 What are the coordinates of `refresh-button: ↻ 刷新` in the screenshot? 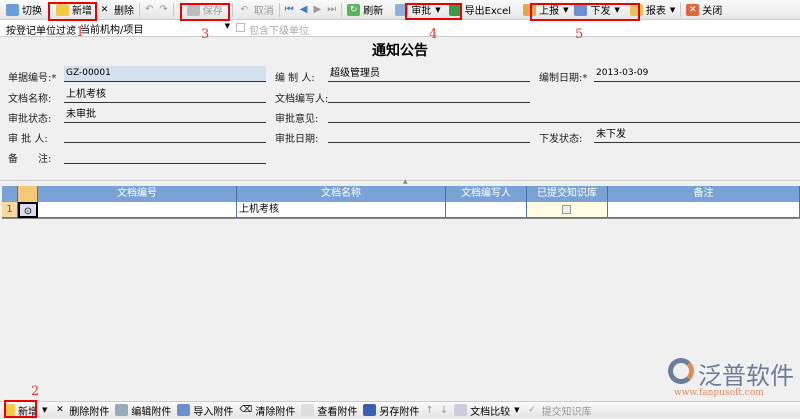 It's located at (365, 10).